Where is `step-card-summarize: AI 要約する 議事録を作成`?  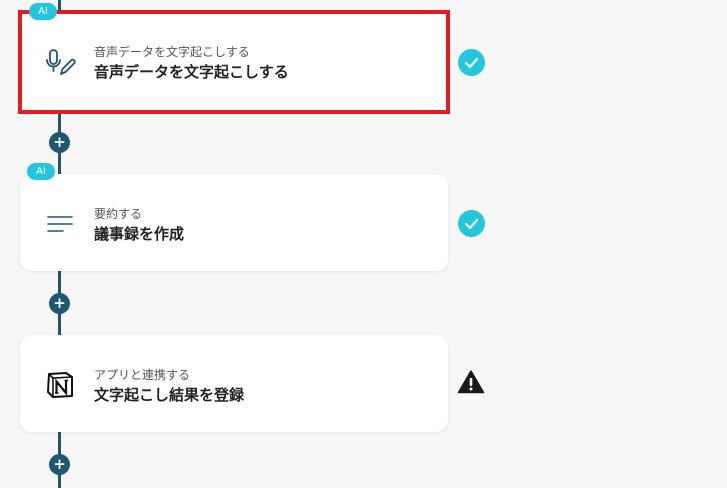 step-card-summarize: AI 要約する 議事録を作成 is located at coordinates (234, 217).